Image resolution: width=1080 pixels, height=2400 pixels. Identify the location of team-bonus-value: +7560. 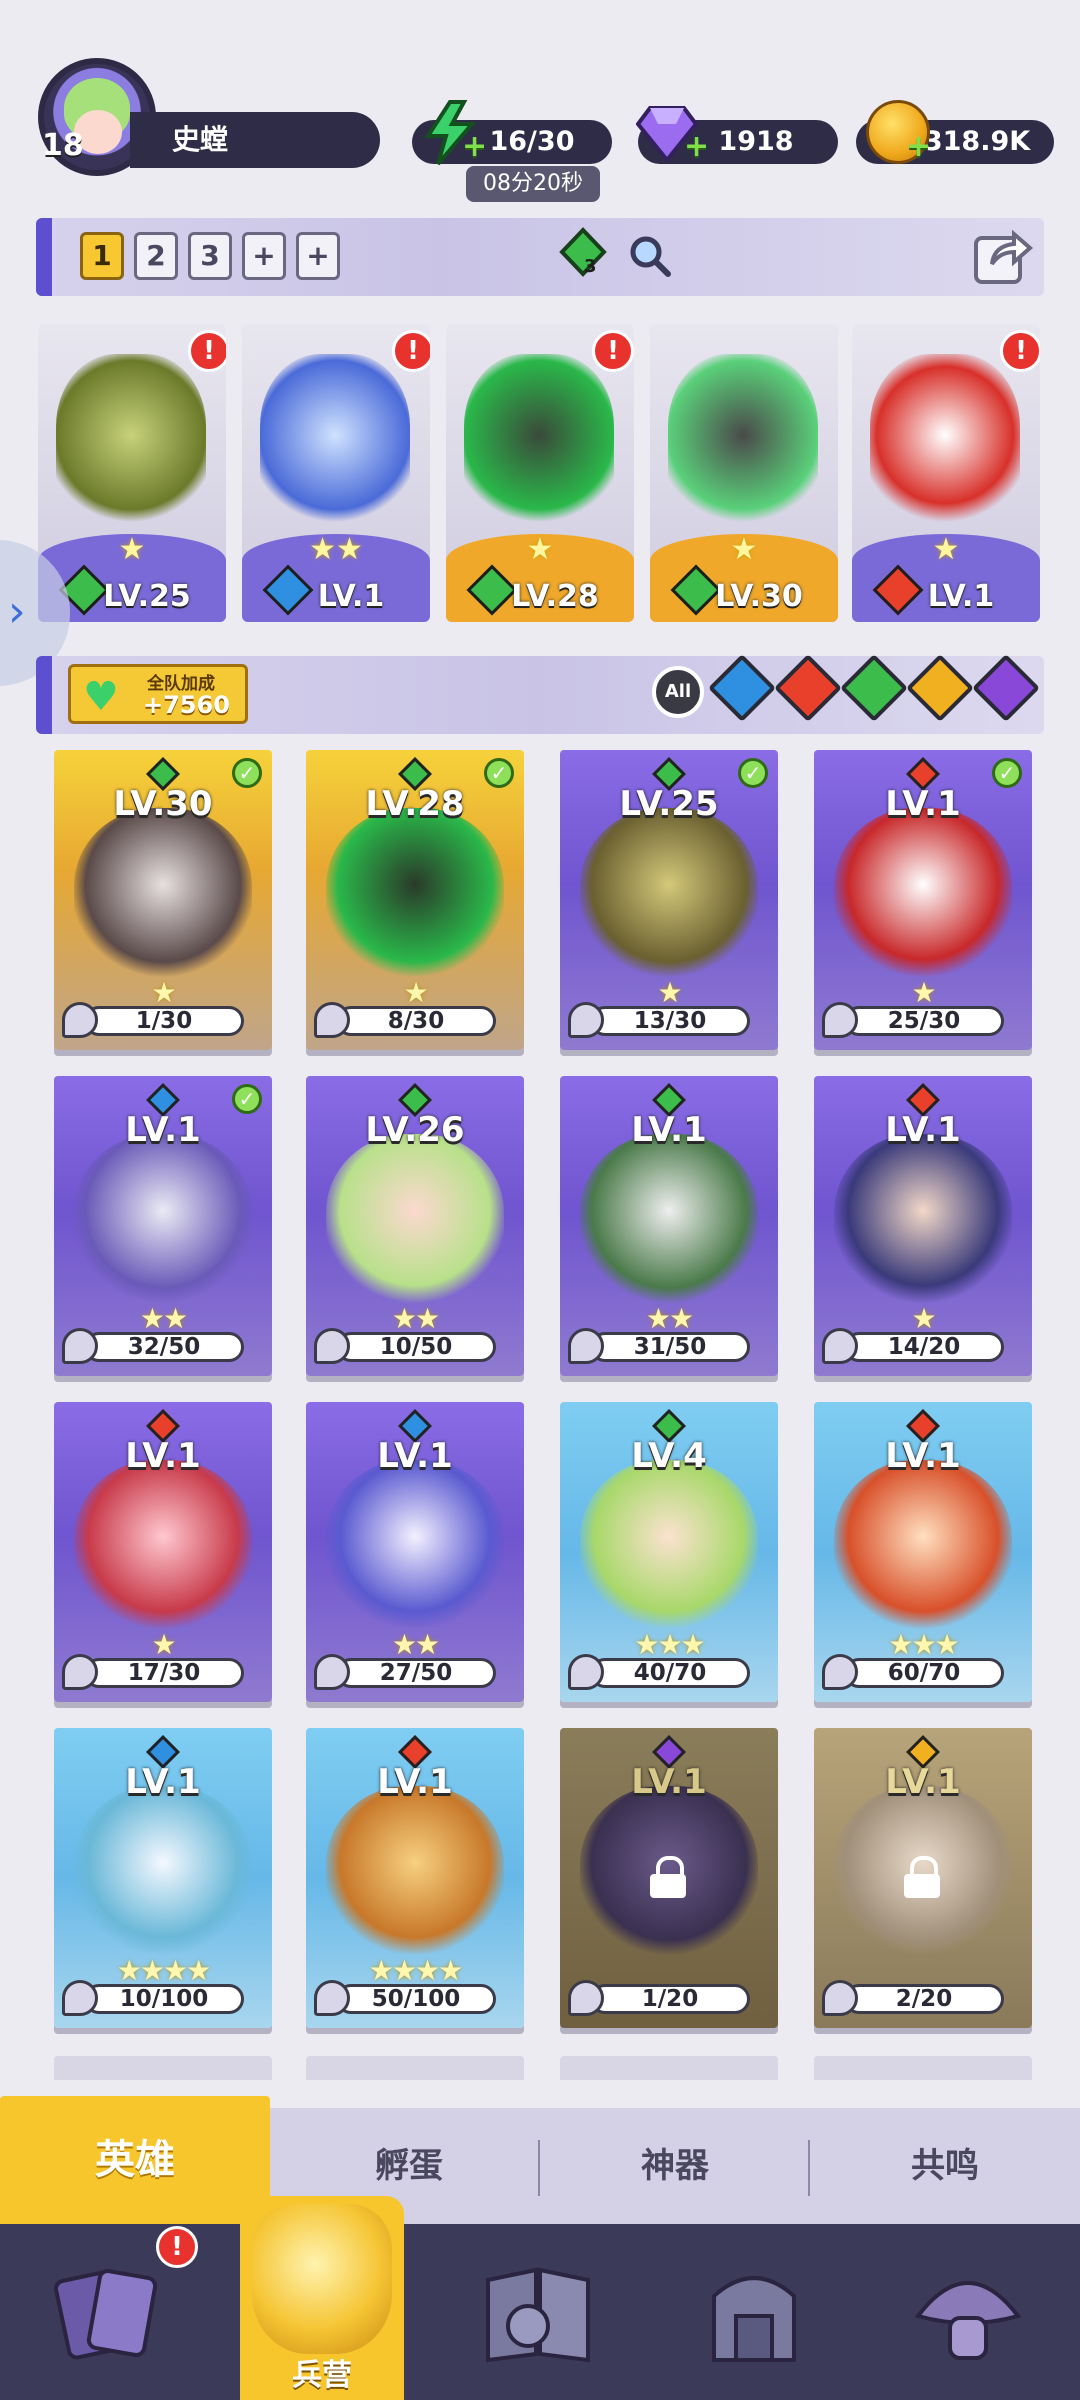
(186, 705).